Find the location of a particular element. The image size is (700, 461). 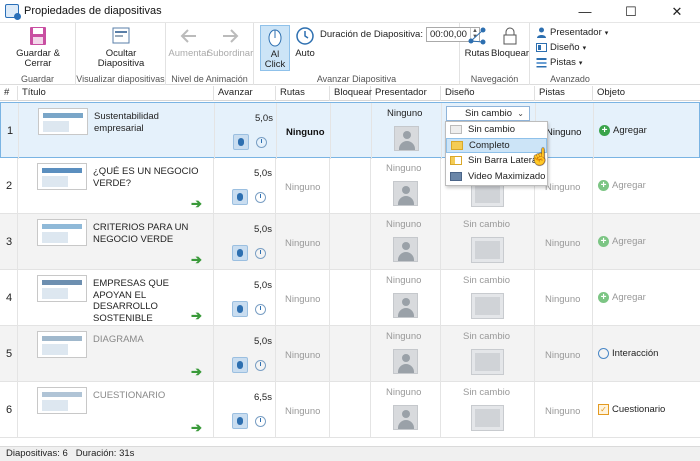

object-cell: ✓ Cuestionario is located at coordinates (631, 409).